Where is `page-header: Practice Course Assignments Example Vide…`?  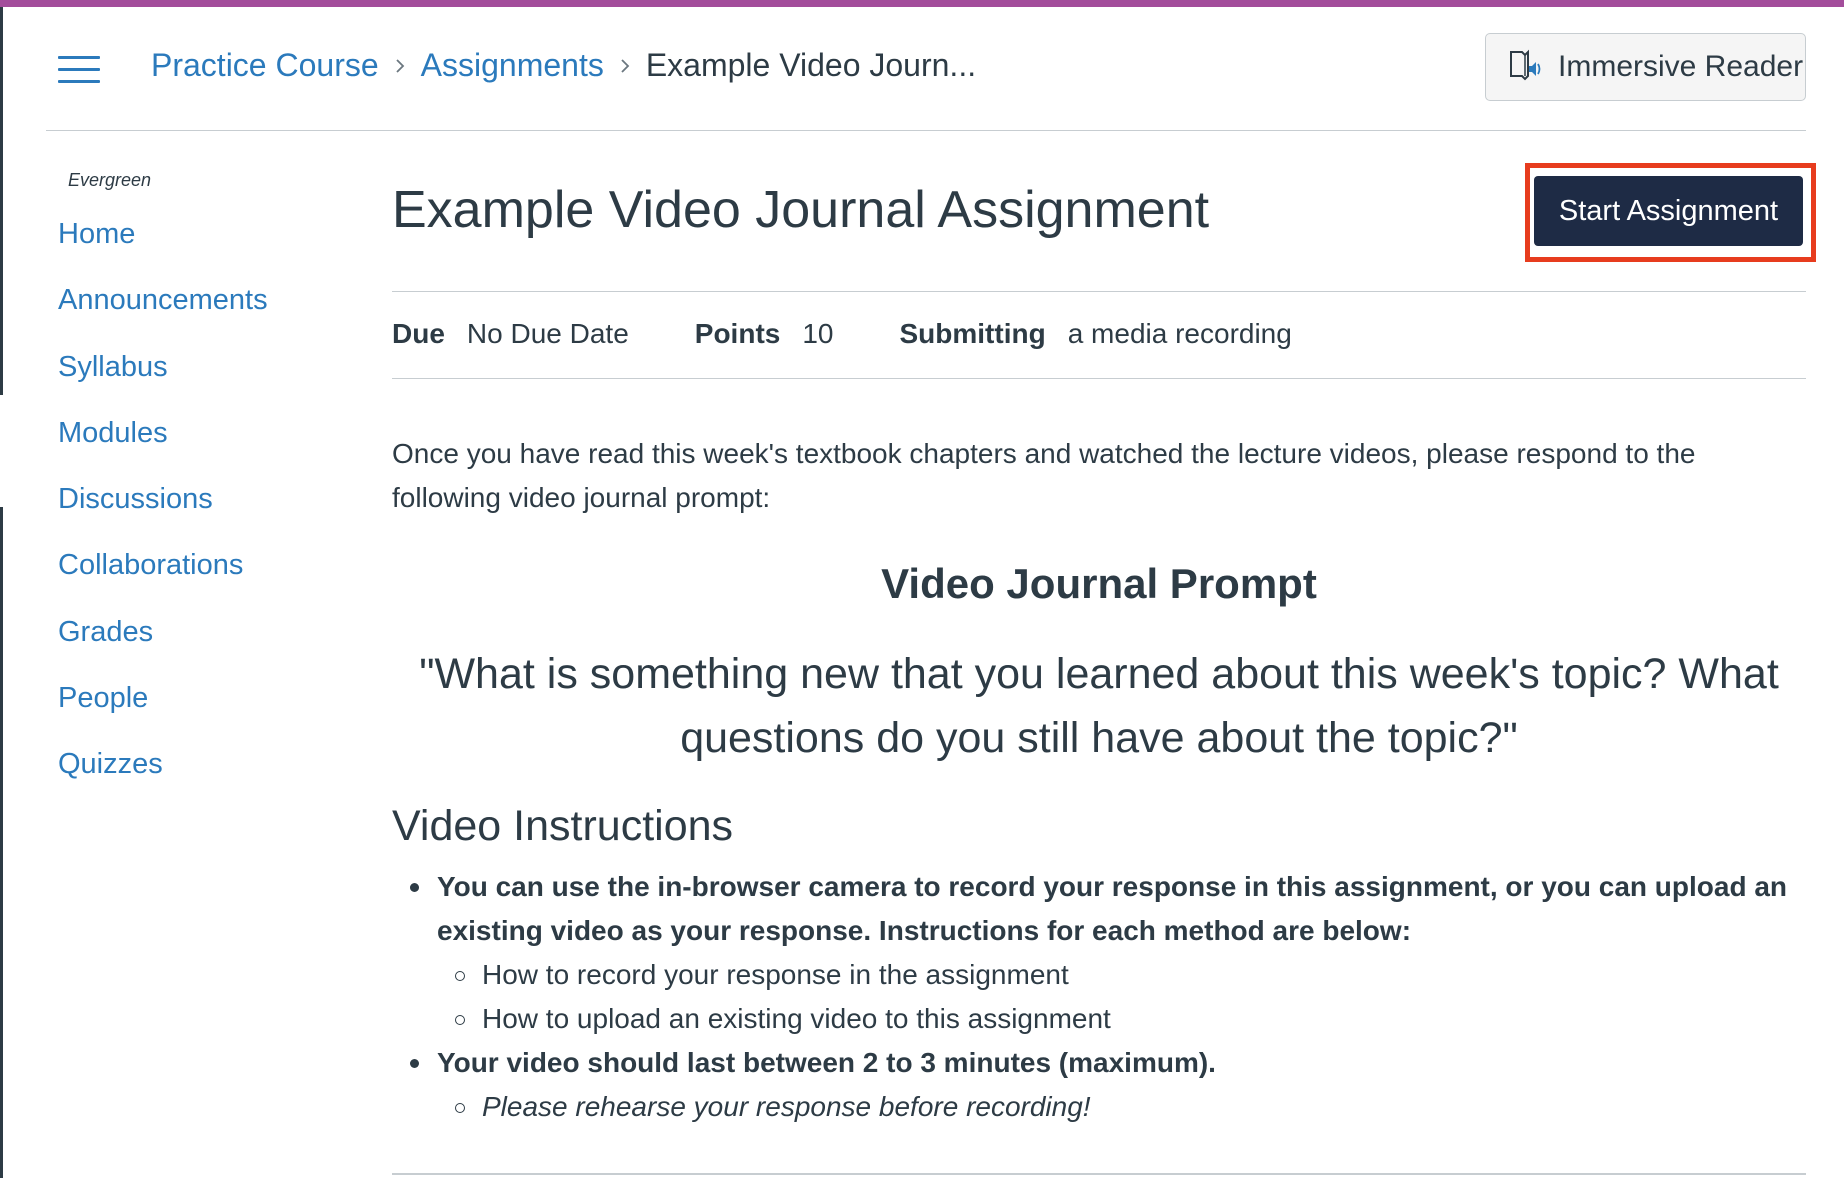 page-header: Practice Course Assignments Example Vide… is located at coordinates (926, 69).